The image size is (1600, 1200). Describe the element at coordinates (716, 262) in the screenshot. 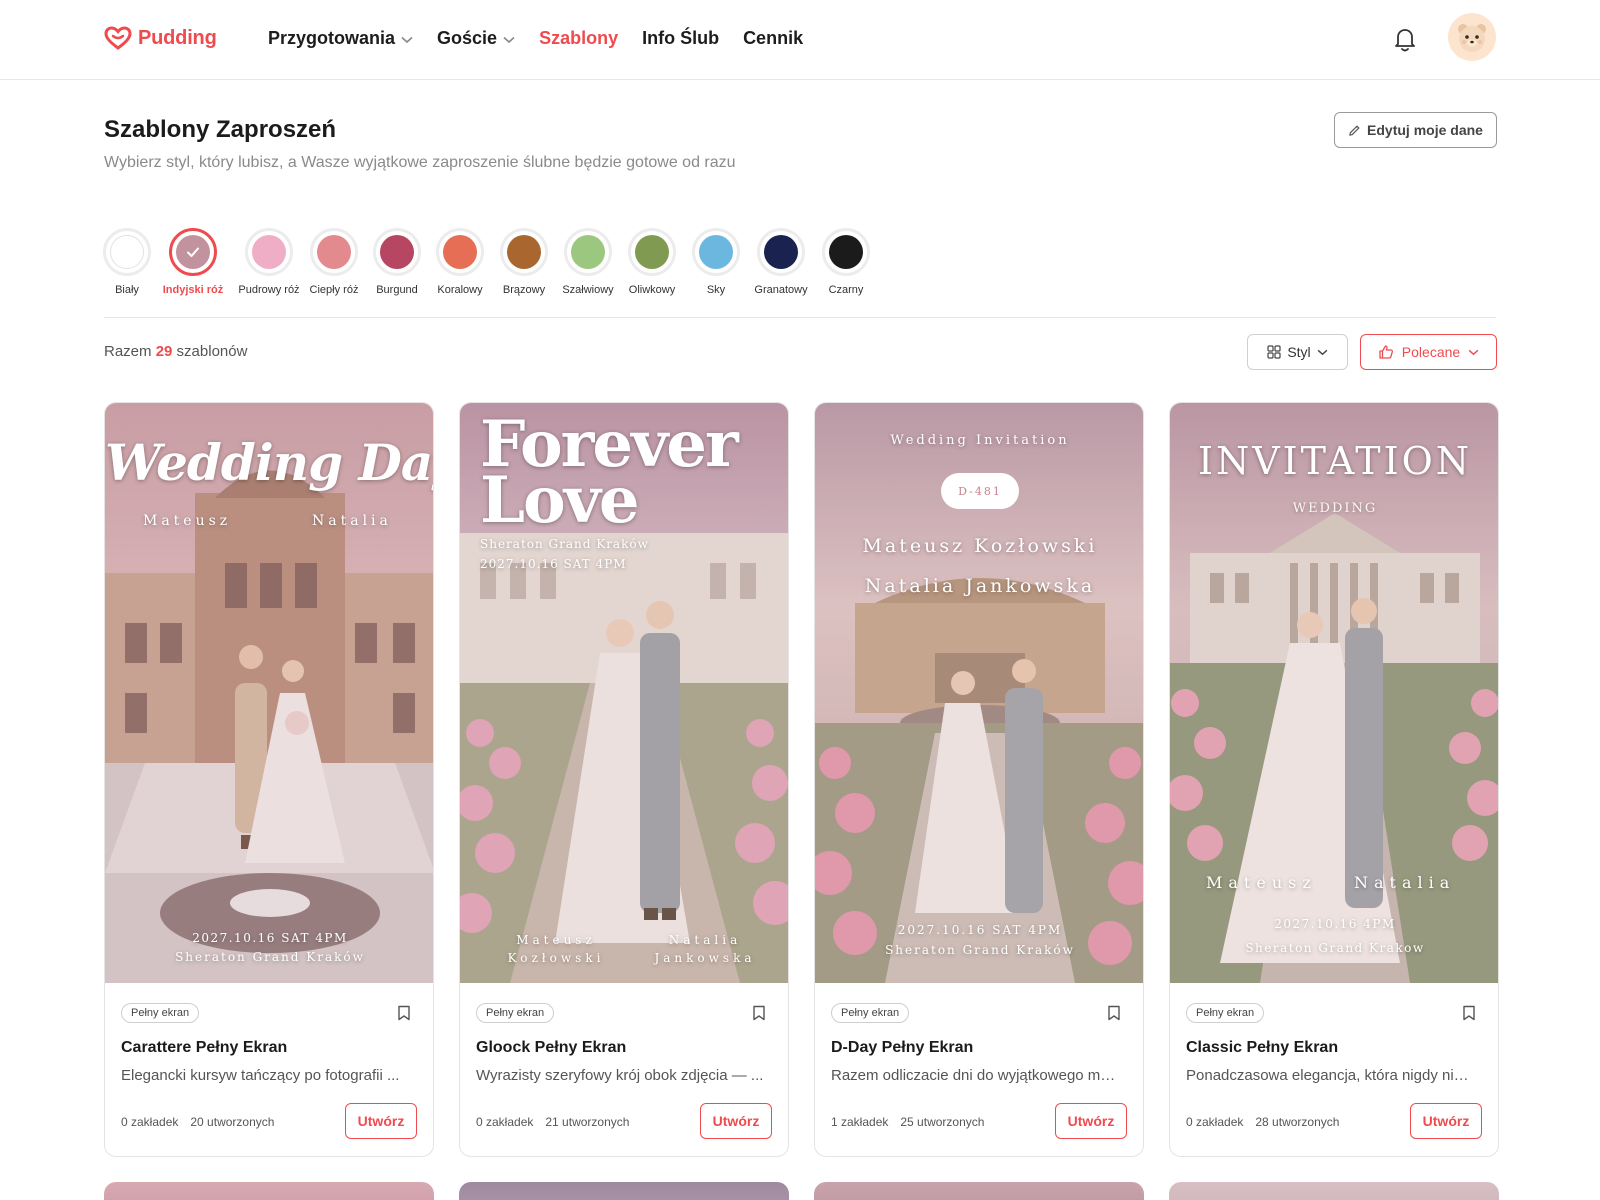

I see `color-swatch: Sky` at that location.